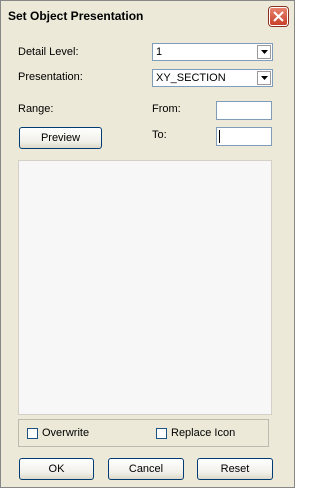  Describe the element at coordinates (159, 52) in the screenshot. I see `detail-level-value: 1` at that location.